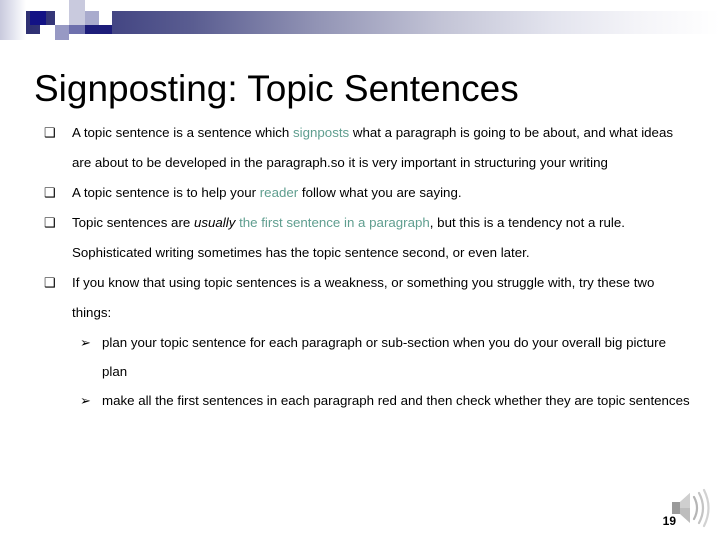  What do you see at coordinates (690, 509) in the screenshot?
I see `speaker-icon` at bounding box center [690, 509].